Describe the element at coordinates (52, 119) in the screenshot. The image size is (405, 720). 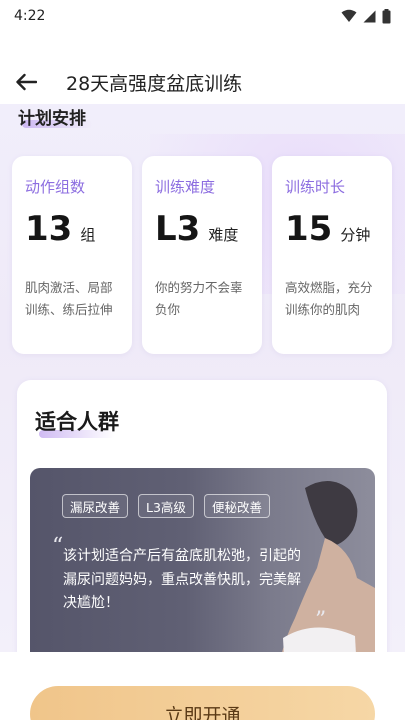
I see `plan-section-title: 计划安排` at that location.